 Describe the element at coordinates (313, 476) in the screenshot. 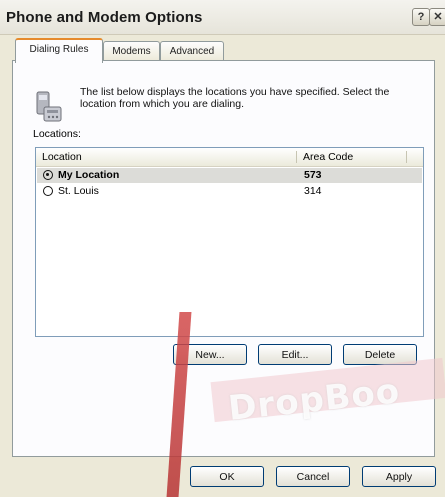

I see `cancel-button: Cancel` at that location.